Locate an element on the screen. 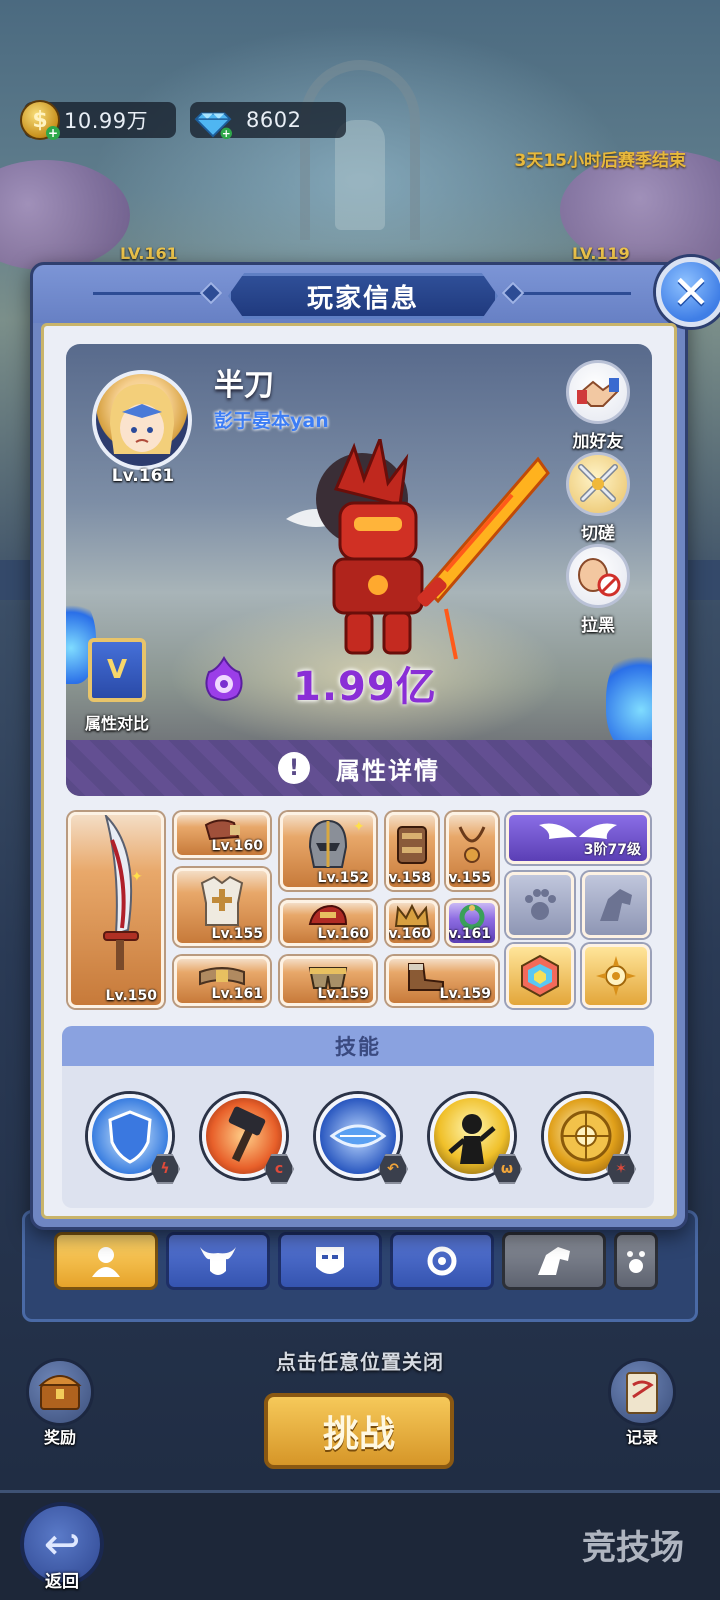 The width and height of the screenshot is (720, 1600). pants-level: Lv.159 is located at coordinates (343, 994).